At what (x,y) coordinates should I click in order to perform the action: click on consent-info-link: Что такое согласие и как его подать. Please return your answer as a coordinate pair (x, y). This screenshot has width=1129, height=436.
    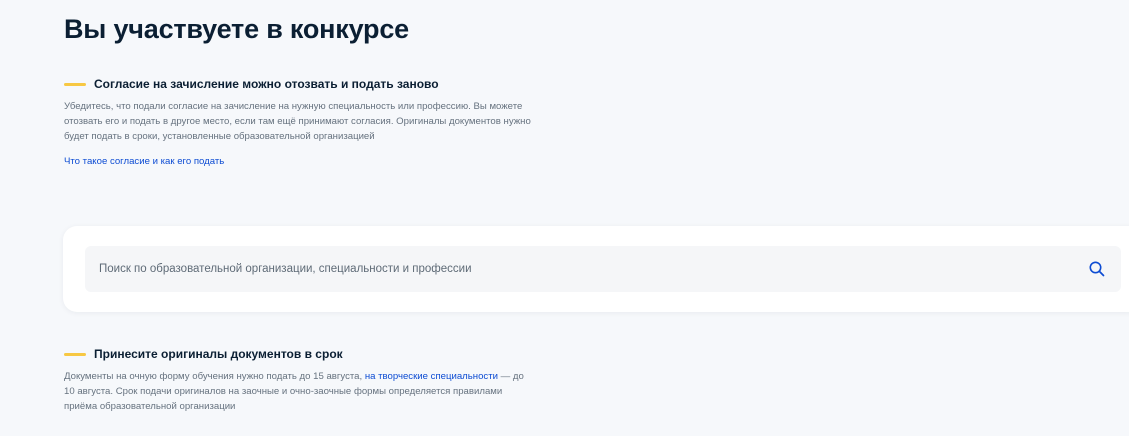
    Looking at the image, I should click on (144, 161).